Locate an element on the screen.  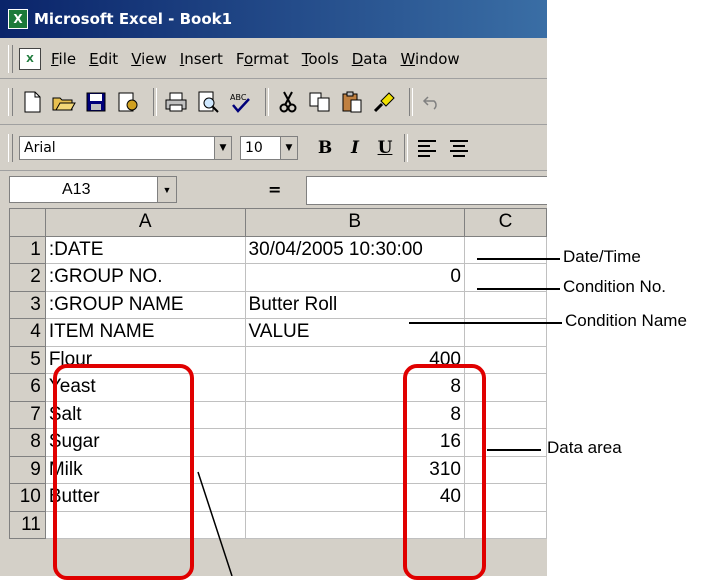
undo-icon is located at coordinates (432, 102).